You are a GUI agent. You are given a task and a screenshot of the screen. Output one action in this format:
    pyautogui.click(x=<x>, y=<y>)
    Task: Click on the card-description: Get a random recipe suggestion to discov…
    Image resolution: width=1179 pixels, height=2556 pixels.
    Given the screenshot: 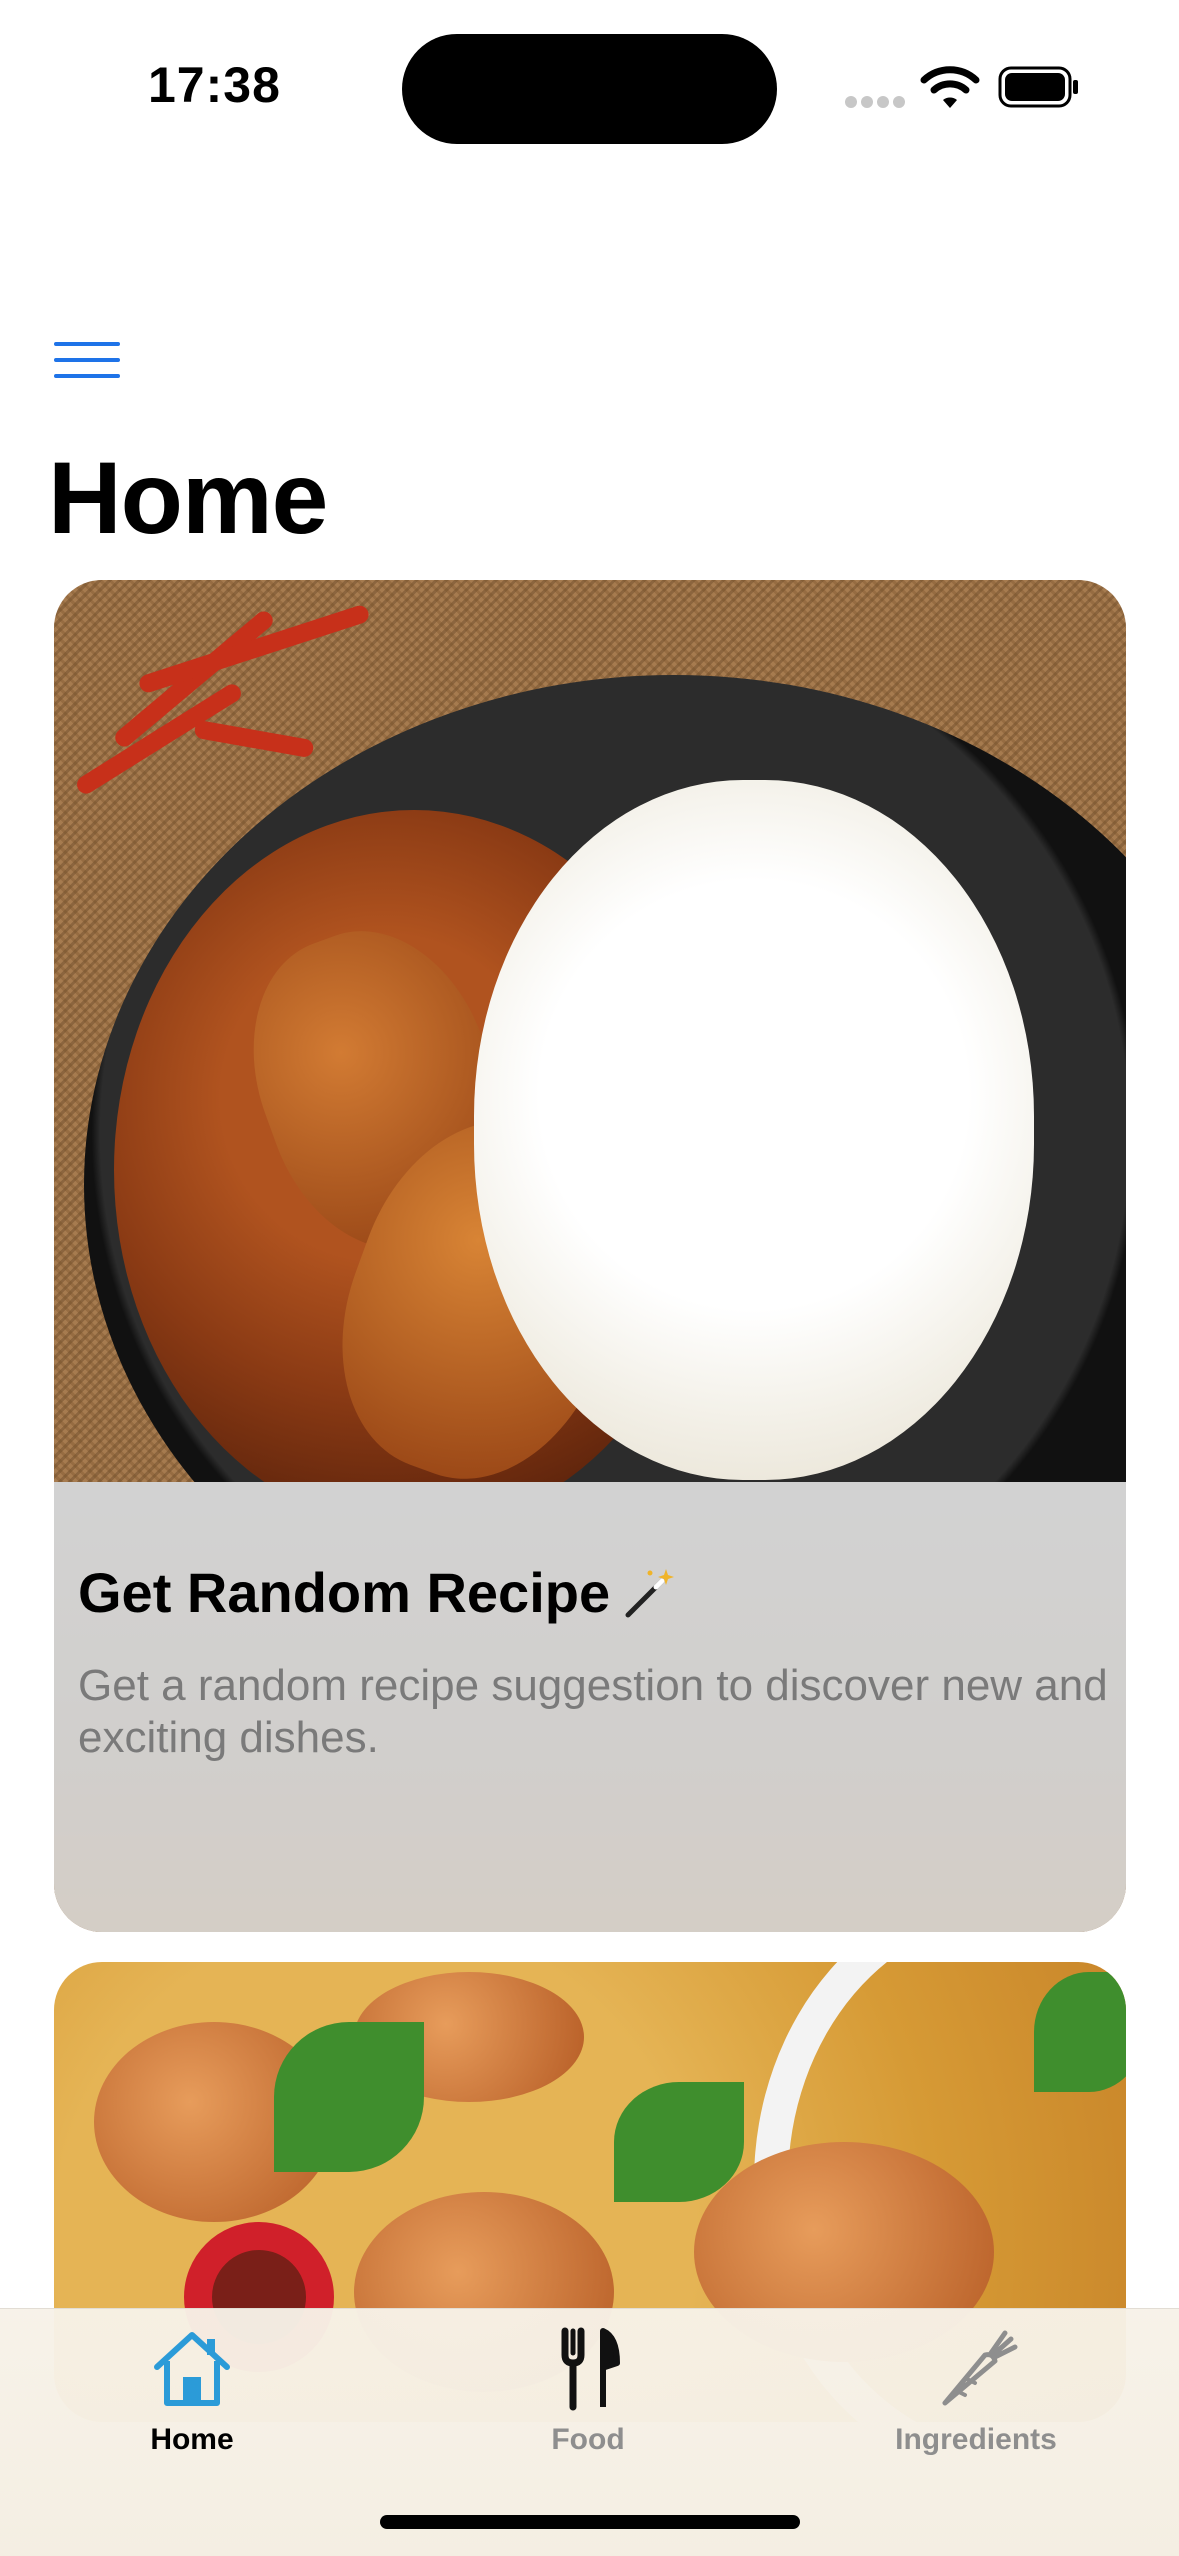 What is the action you would take?
    pyautogui.click(x=593, y=1711)
    